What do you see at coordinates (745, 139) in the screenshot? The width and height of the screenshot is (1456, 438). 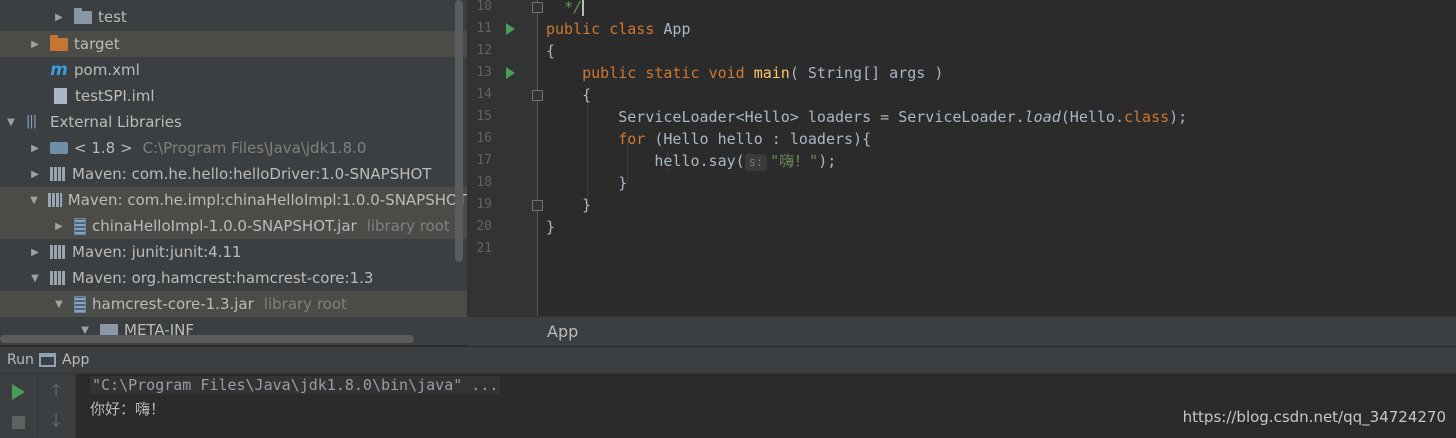 I see `code-line-16: for (Hello hello : loaders){` at bounding box center [745, 139].